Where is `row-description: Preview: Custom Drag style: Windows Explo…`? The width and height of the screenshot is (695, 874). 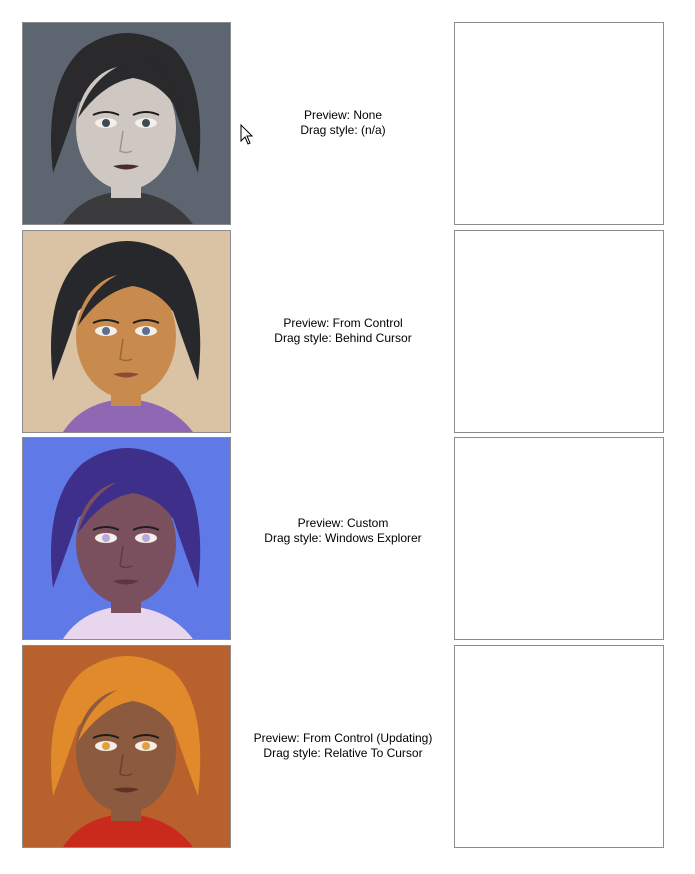
row-description: Preview: Custom Drag style: Windows Explo… is located at coordinates (343, 531).